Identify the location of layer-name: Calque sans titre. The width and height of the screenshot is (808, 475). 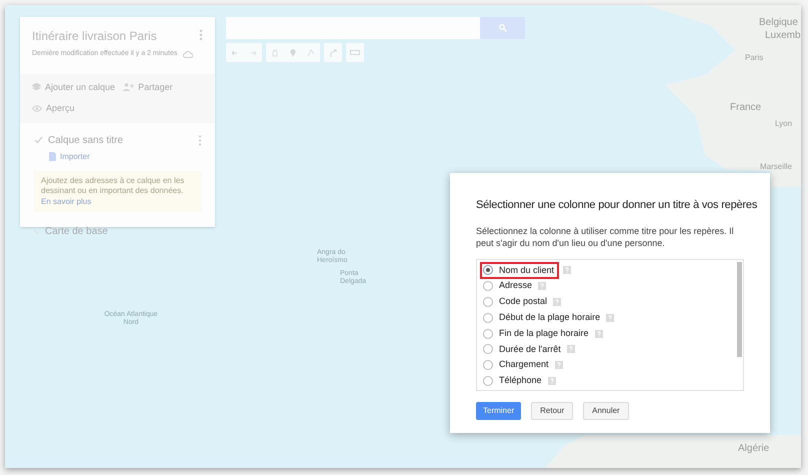
(86, 141).